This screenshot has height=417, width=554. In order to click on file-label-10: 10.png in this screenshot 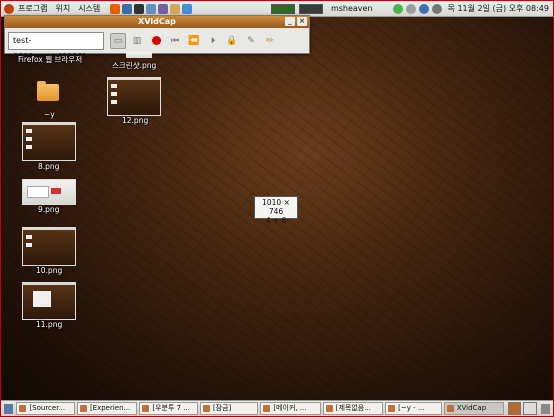, I will do `click(49, 270)`.